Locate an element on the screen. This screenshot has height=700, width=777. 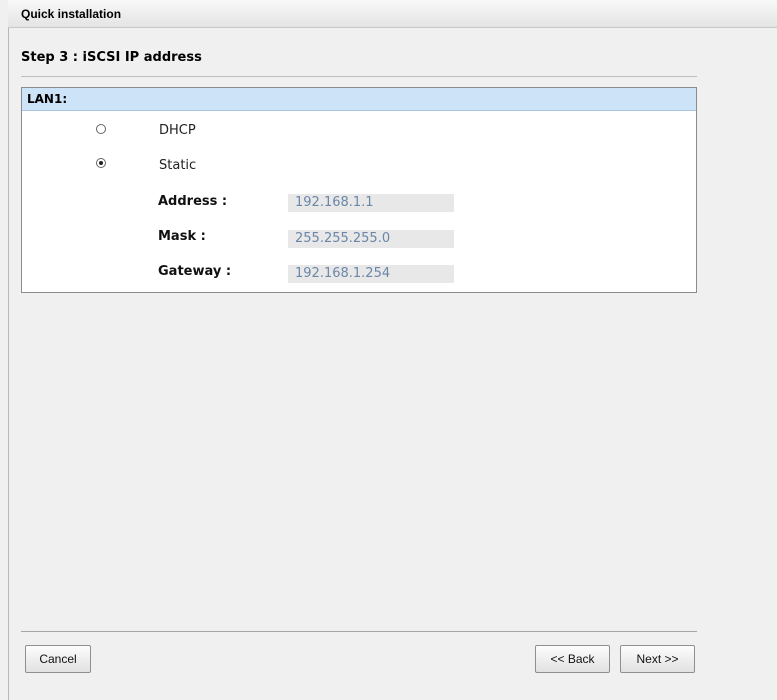
gateway-label: Gateway : is located at coordinates (195, 271).